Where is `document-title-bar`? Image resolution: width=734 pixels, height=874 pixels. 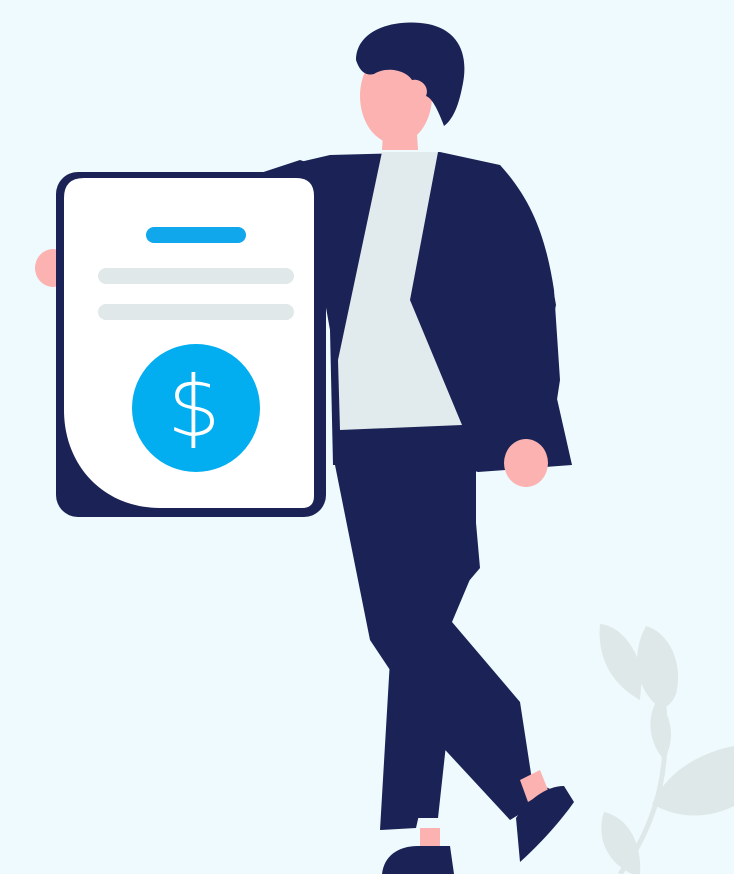 document-title-bar is located at coordinates (196, 235).